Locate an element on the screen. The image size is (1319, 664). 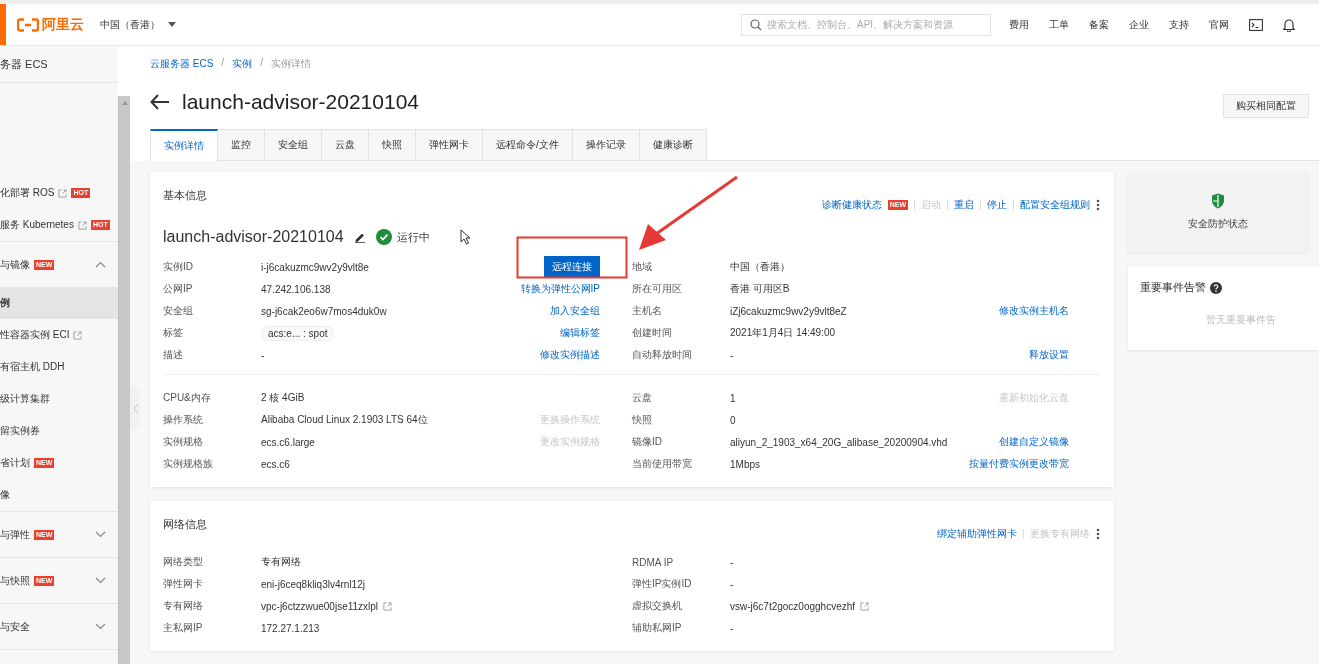
field-value: ecs.c6 is located at coordinates (275, 464).